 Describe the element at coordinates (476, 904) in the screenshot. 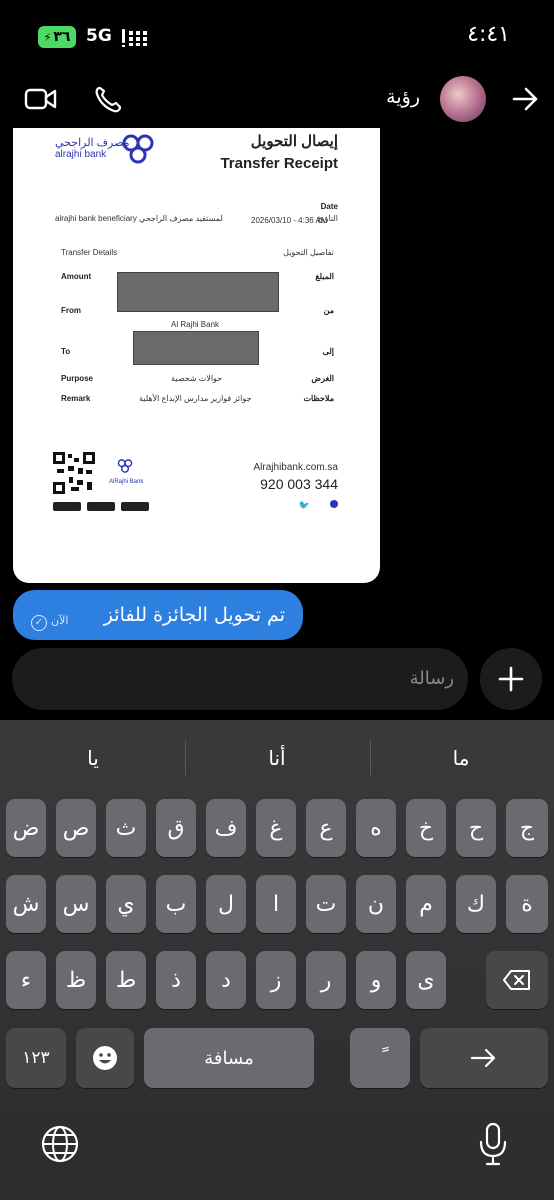

I see `key: ك` at that location.